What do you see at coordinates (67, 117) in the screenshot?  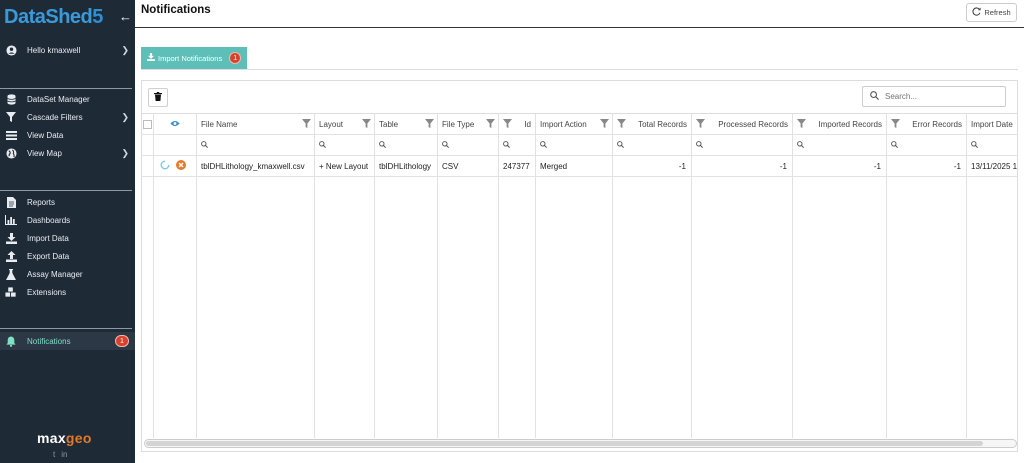 I see `sidebar-item-cascade-filters: Cascade Filters ❯` at bounding box center [67, 117].